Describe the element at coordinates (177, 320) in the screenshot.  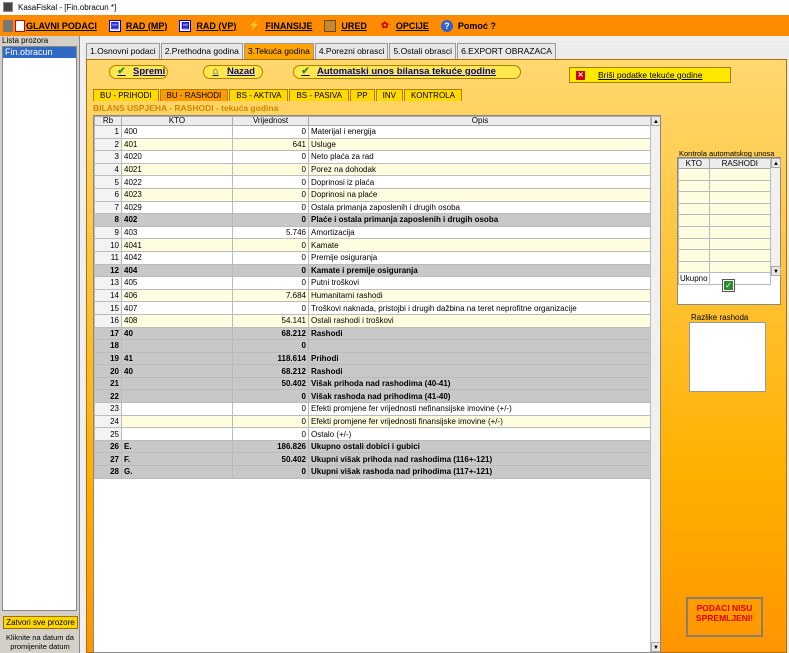
I see `cell-kto: 408` at that location.